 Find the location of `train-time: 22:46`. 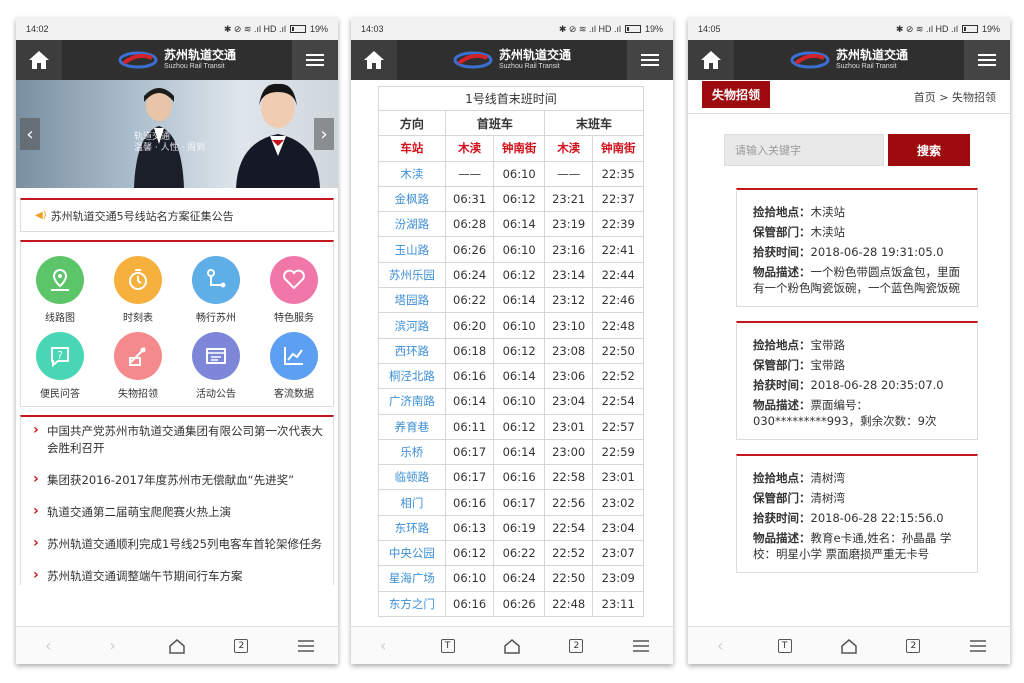

train-time: 22:46 is located at coordinates (618, 300).